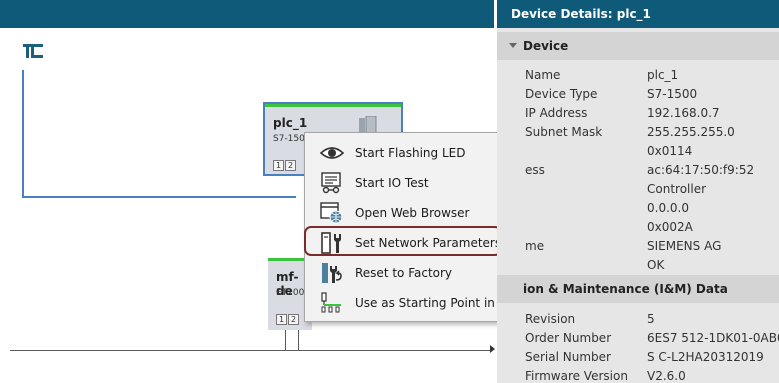 This screenshot has width=779, height=383. I want to click on detail-key: Name, so click(543, 75).